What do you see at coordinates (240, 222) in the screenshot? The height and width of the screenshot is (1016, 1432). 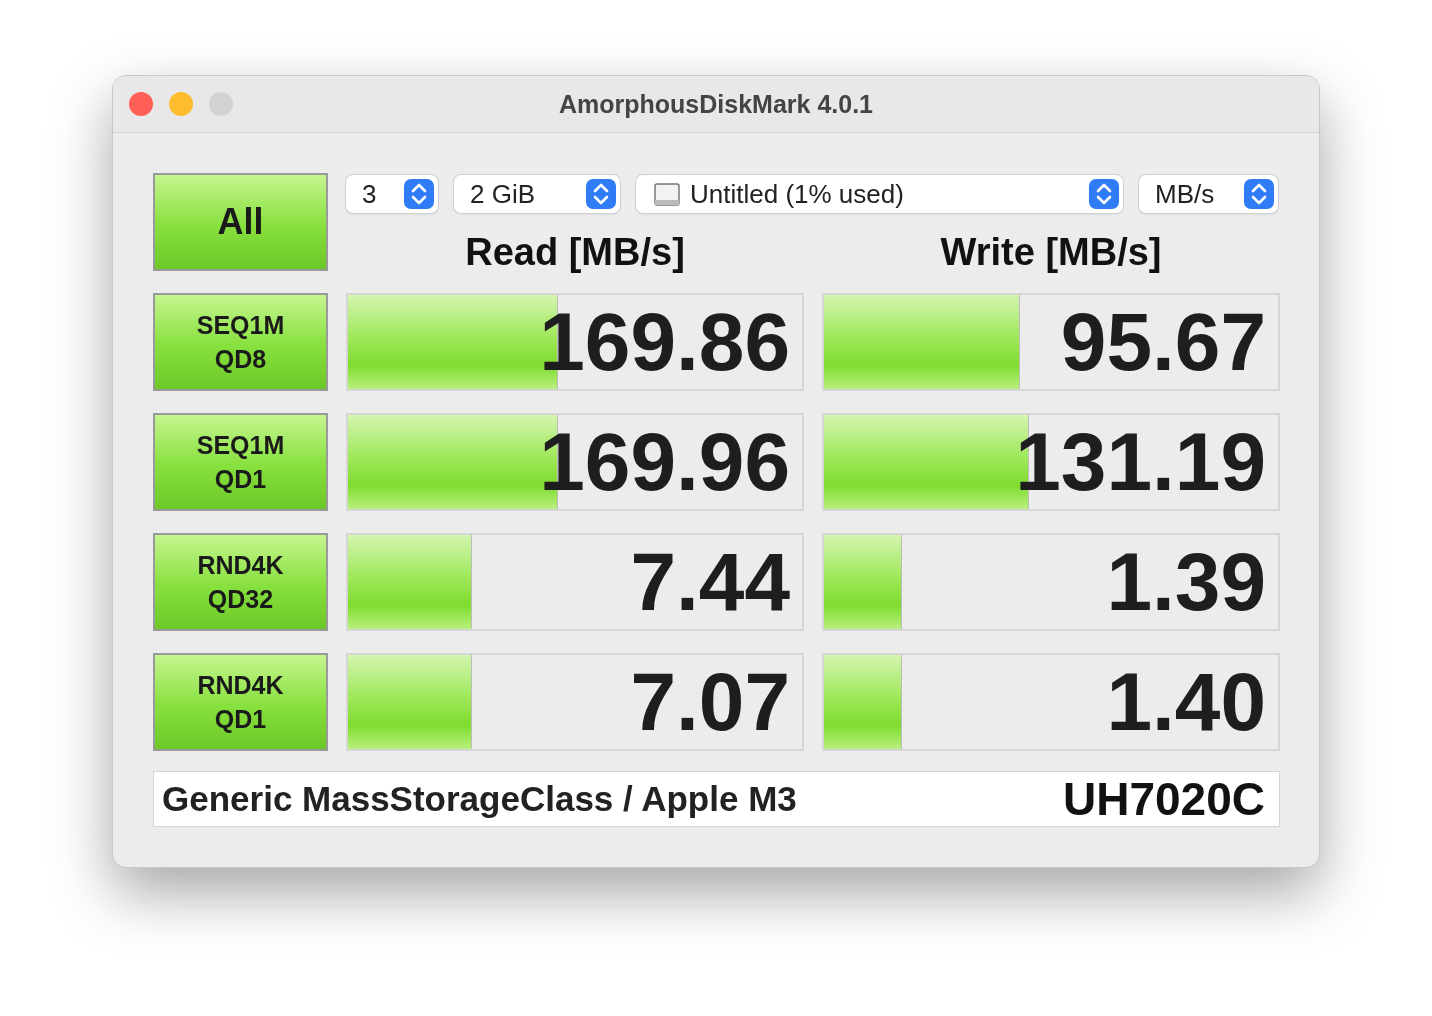 I see `all-button: All` at bounding box center [240, 222].